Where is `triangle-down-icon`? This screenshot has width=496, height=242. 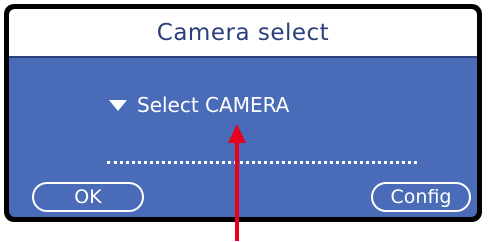 triangle-down-icon is located at coordinates (118, 105).